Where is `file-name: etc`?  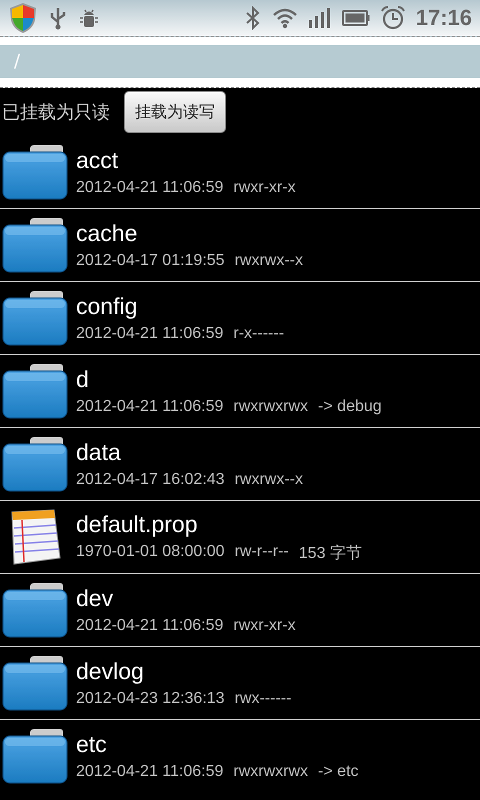 file-name: etc is located at coordinates (92, 744).